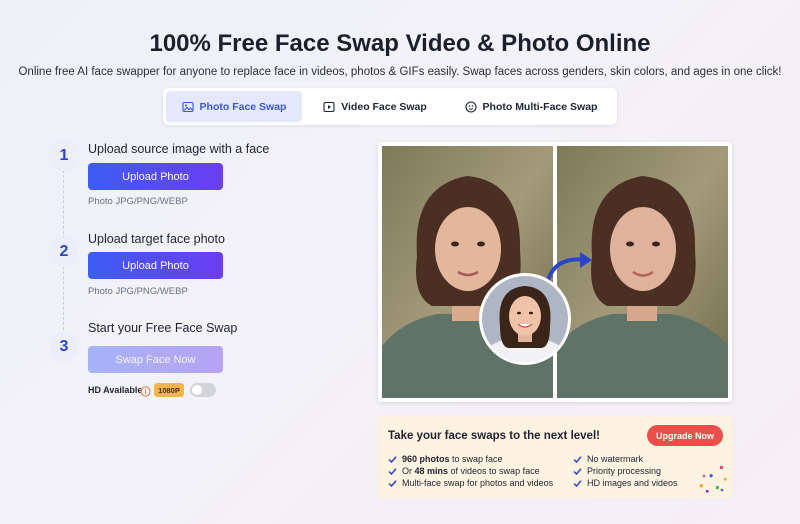 The height and width of the screenshot is (524, 800). What do you see at coordinates (64, 156) in the screenshot?
I see `step-number-1: 1` at bounding box center [64, 156].